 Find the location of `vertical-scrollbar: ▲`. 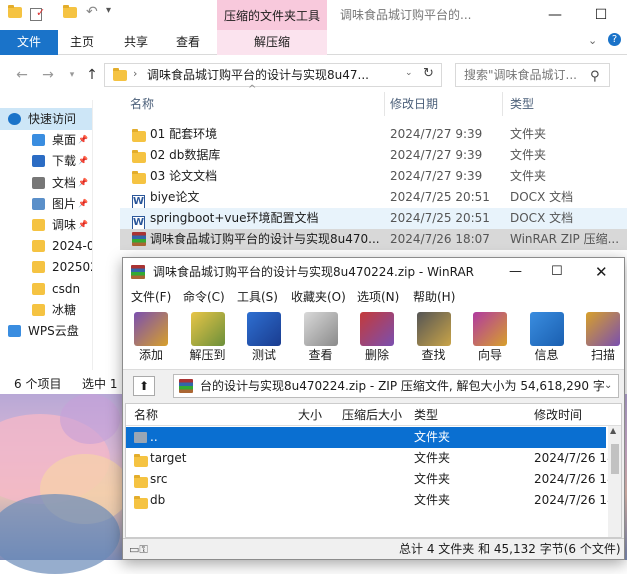

vertical-scrollbar: ▲ is located at coordinates (614, 481).